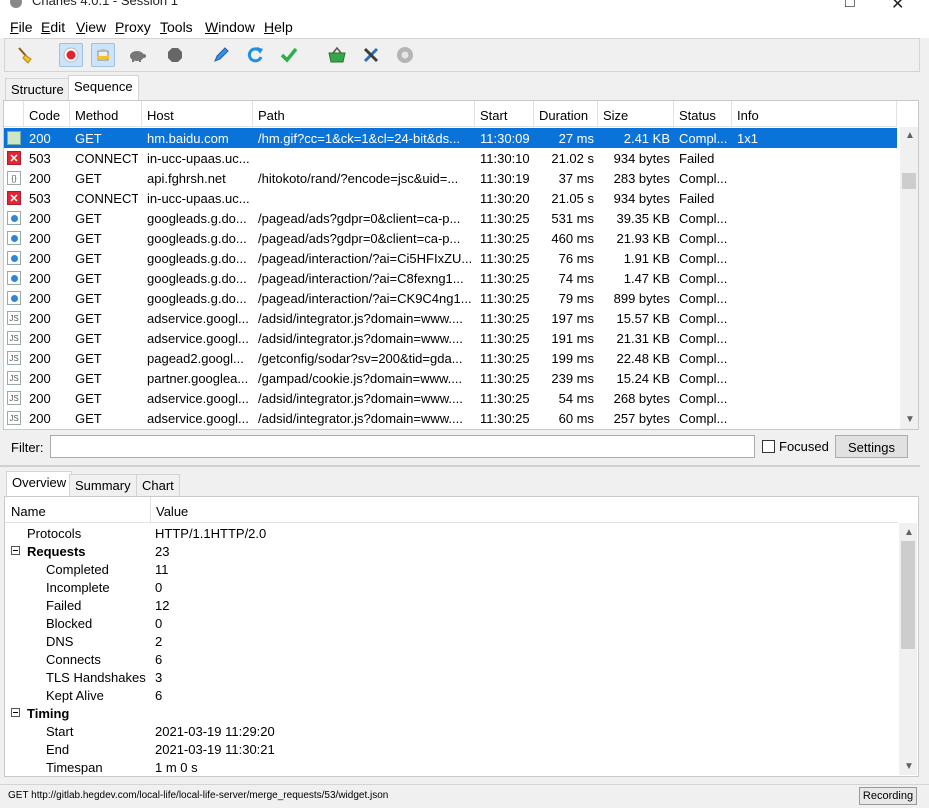  Describe the element at coordinates (133, 27) in the screenshot. I see `menu-item-3: Proxy` at that location.